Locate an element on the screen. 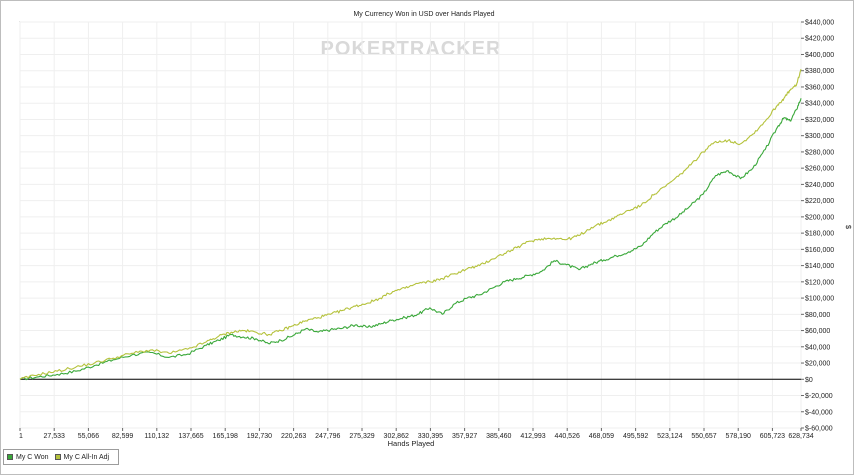 This screenshot has width=854, height=475. x-tick-label: 27,533 is located at coordinates (54, 436).